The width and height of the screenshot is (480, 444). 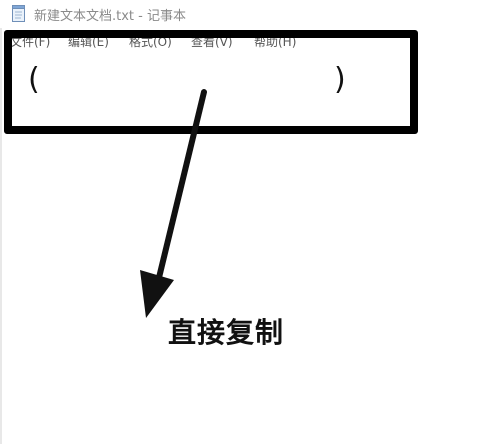 I want to click on title-bar: 新建文本文档.txt - 记事本, so click(x=240, y=14).